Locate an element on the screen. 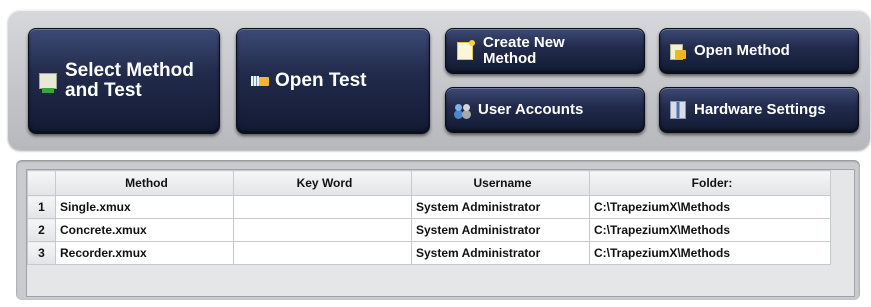  new-method-icon is located at coordinates (466, 50).